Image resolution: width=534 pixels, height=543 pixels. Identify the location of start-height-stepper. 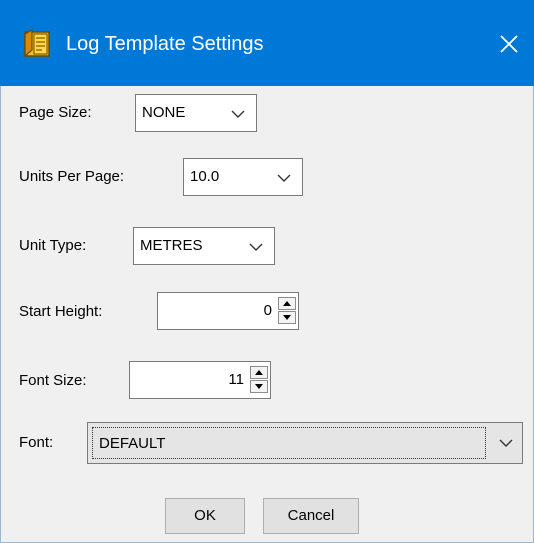
(287, 311).